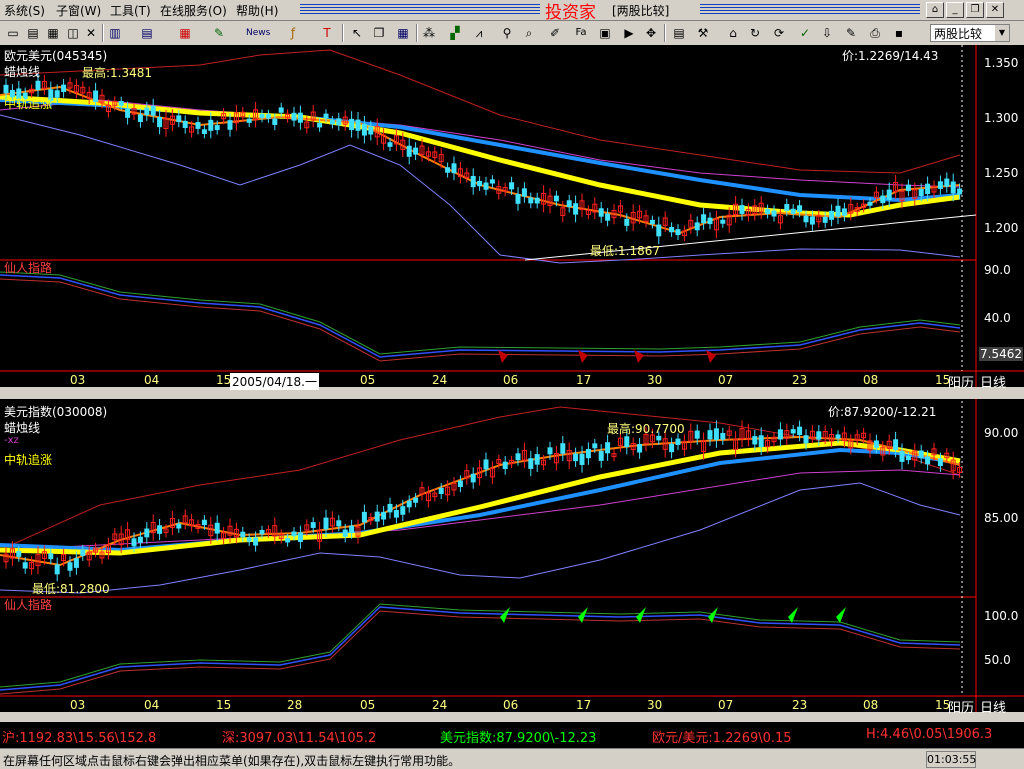 The width and height of the screenshot is (1024, 769). Describe the element at coordinates (555, 33) in the screenshot. I see `pen-icon: ✐` at that location.